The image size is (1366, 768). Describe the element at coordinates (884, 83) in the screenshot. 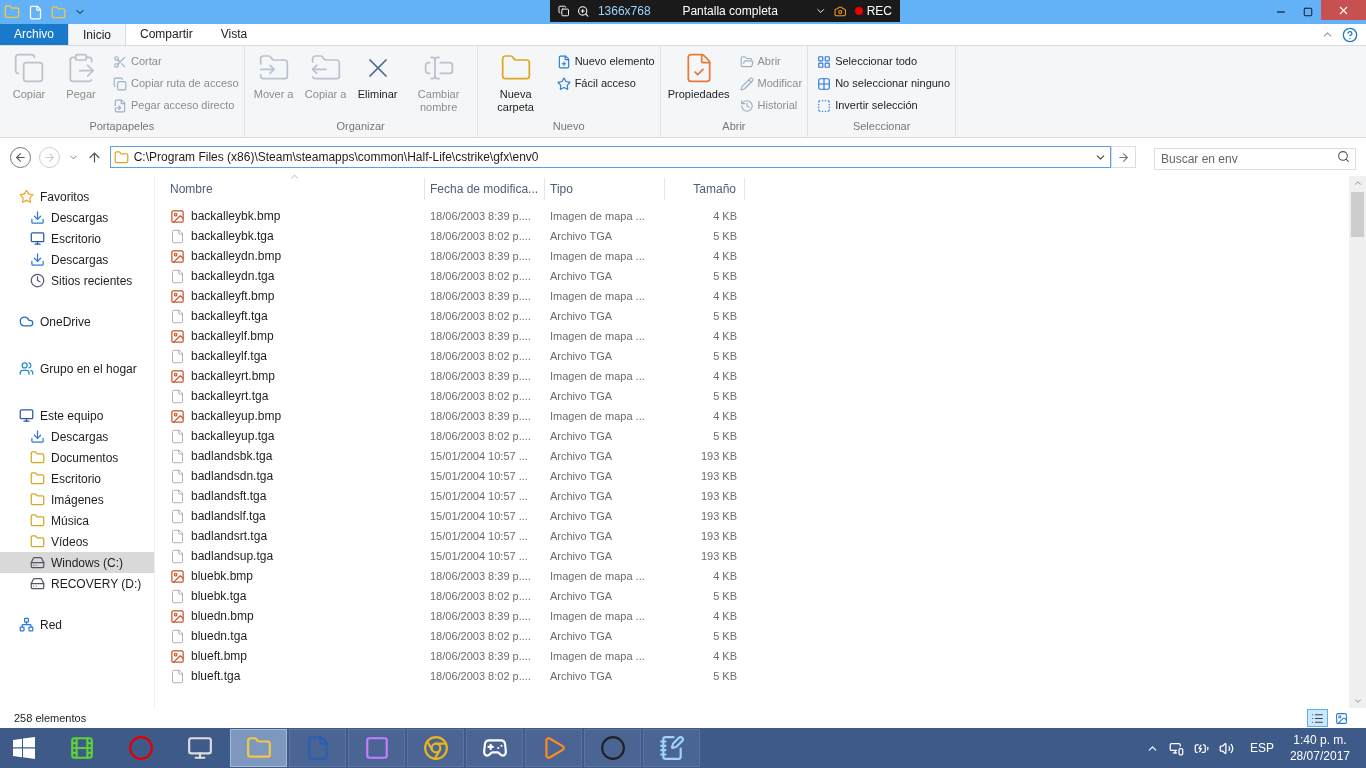

I see `ribbon-button: No seleccionar ninguno` at that location.